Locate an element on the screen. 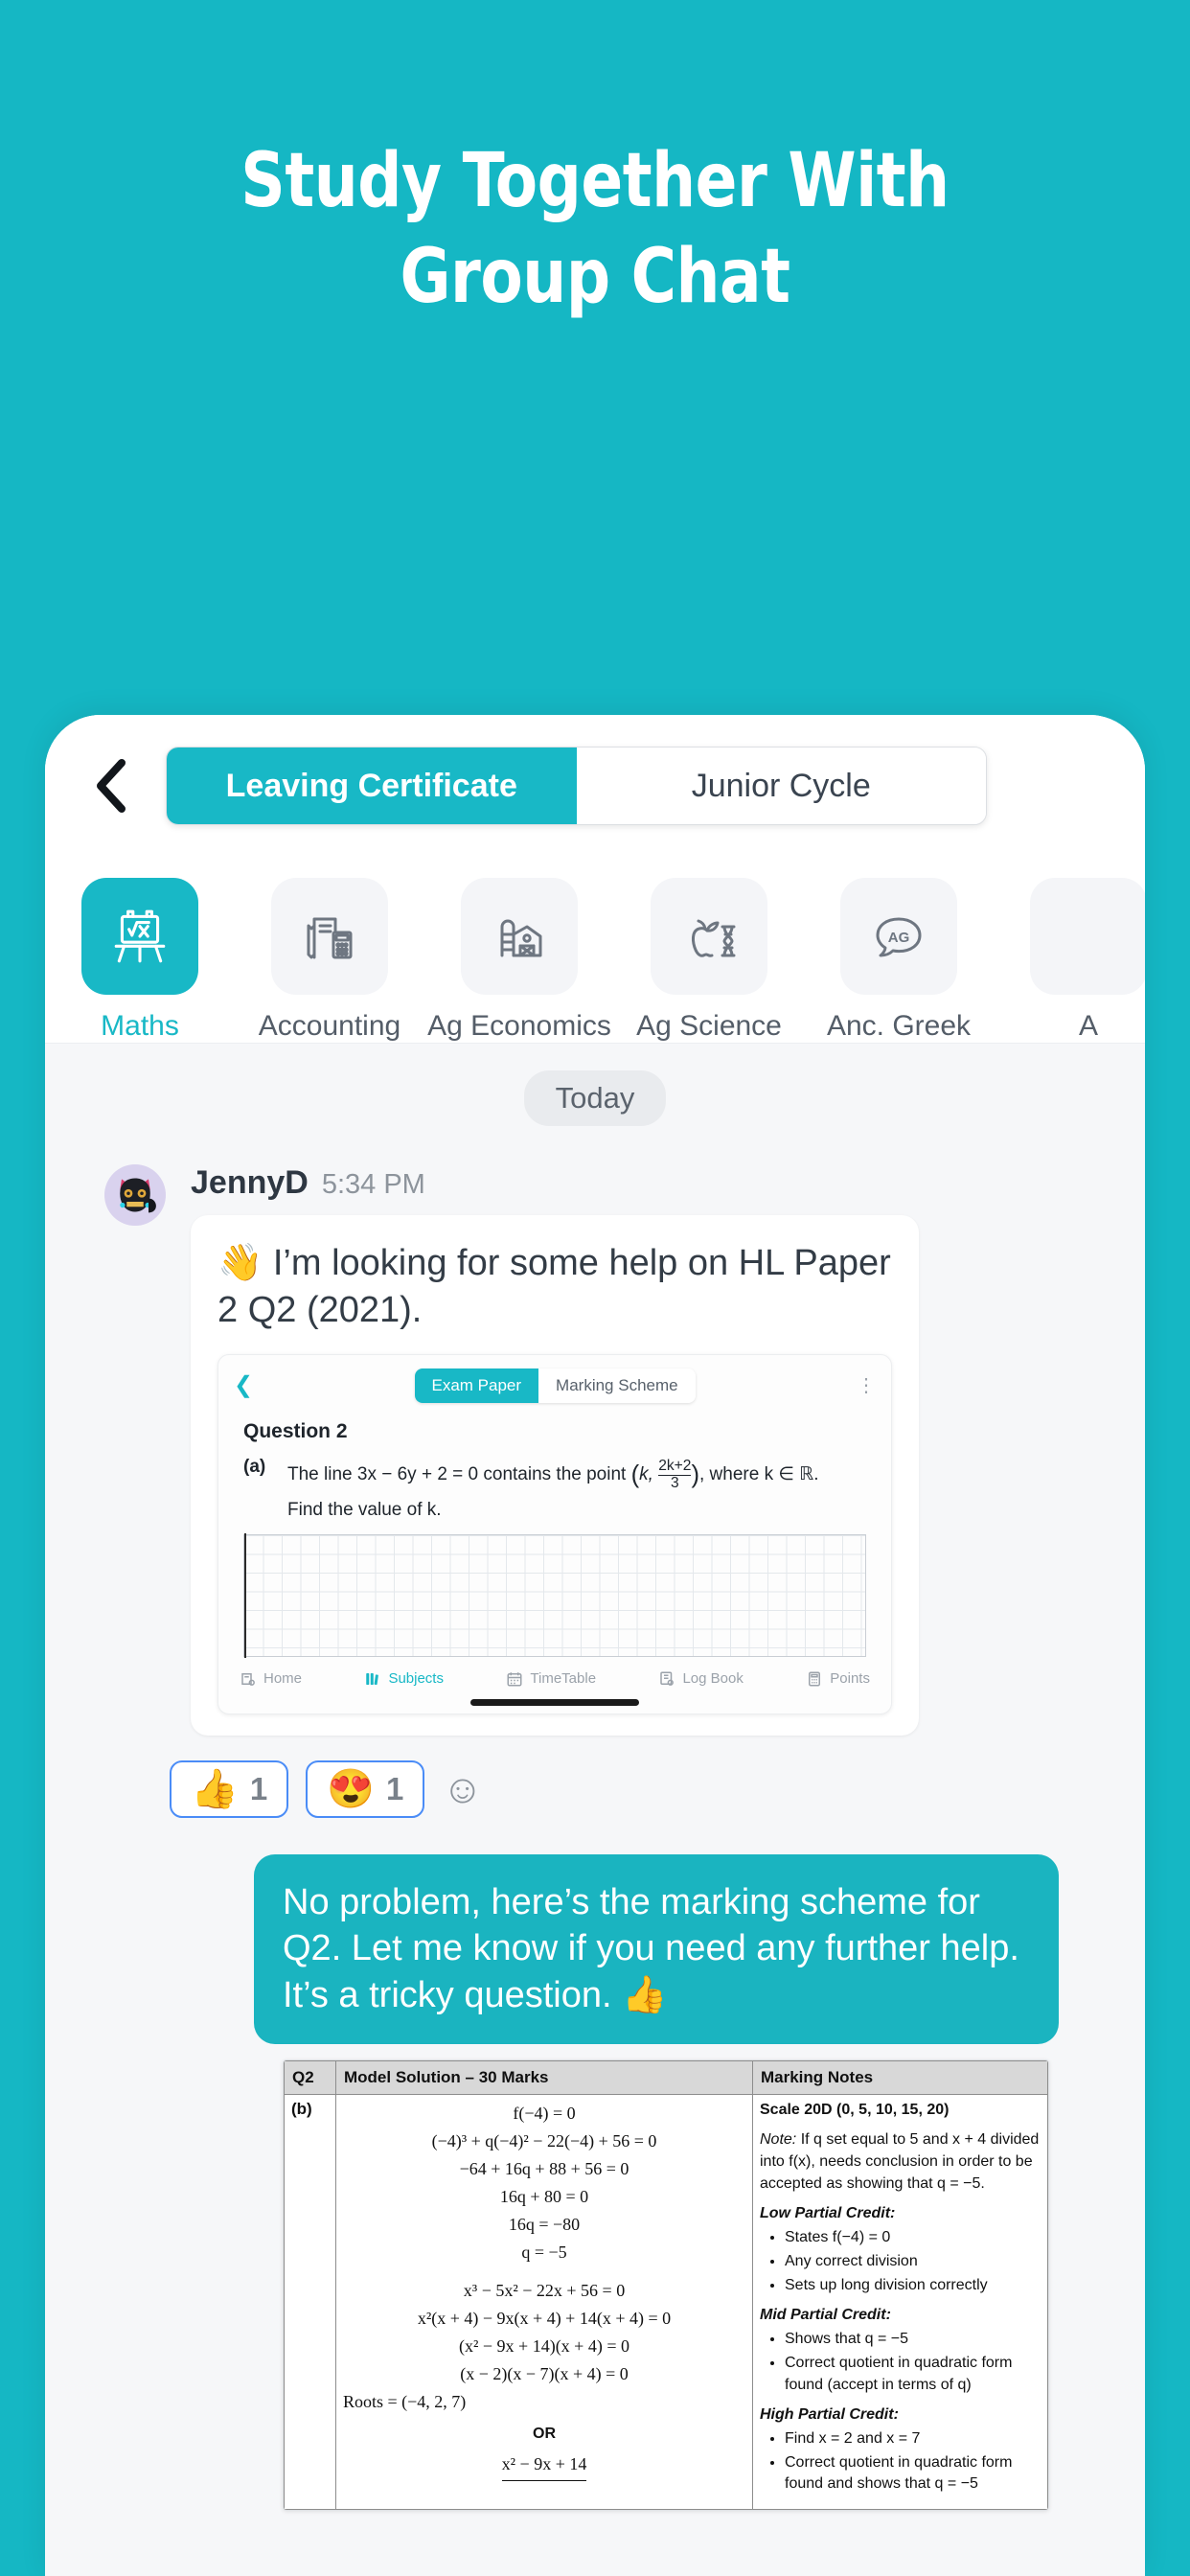  nav-label: Points is located at coordinates (850, 1679).